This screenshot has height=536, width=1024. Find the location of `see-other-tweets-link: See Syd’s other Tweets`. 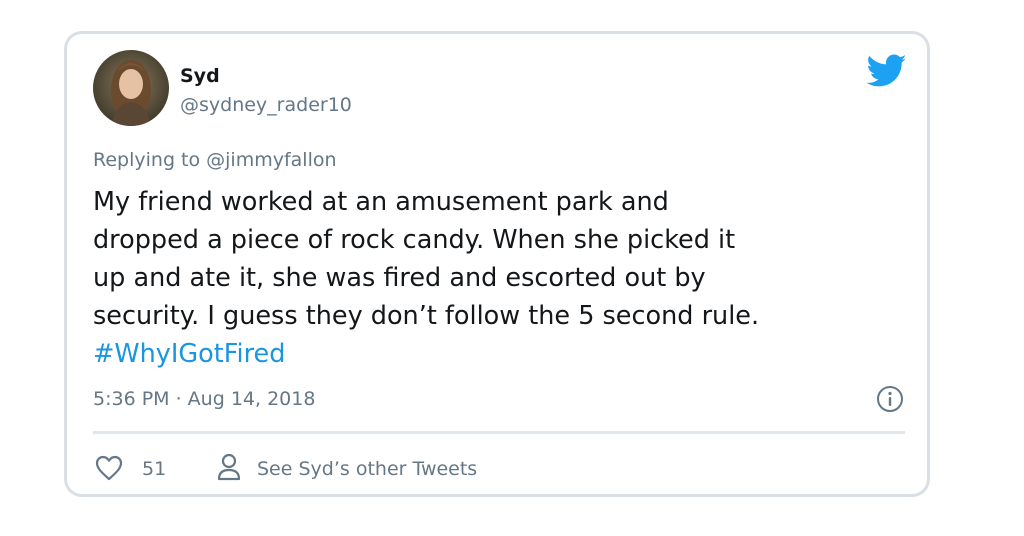

see-other-tweets-link: See Syd’s other Tweets is located at coordinates (367, 469).